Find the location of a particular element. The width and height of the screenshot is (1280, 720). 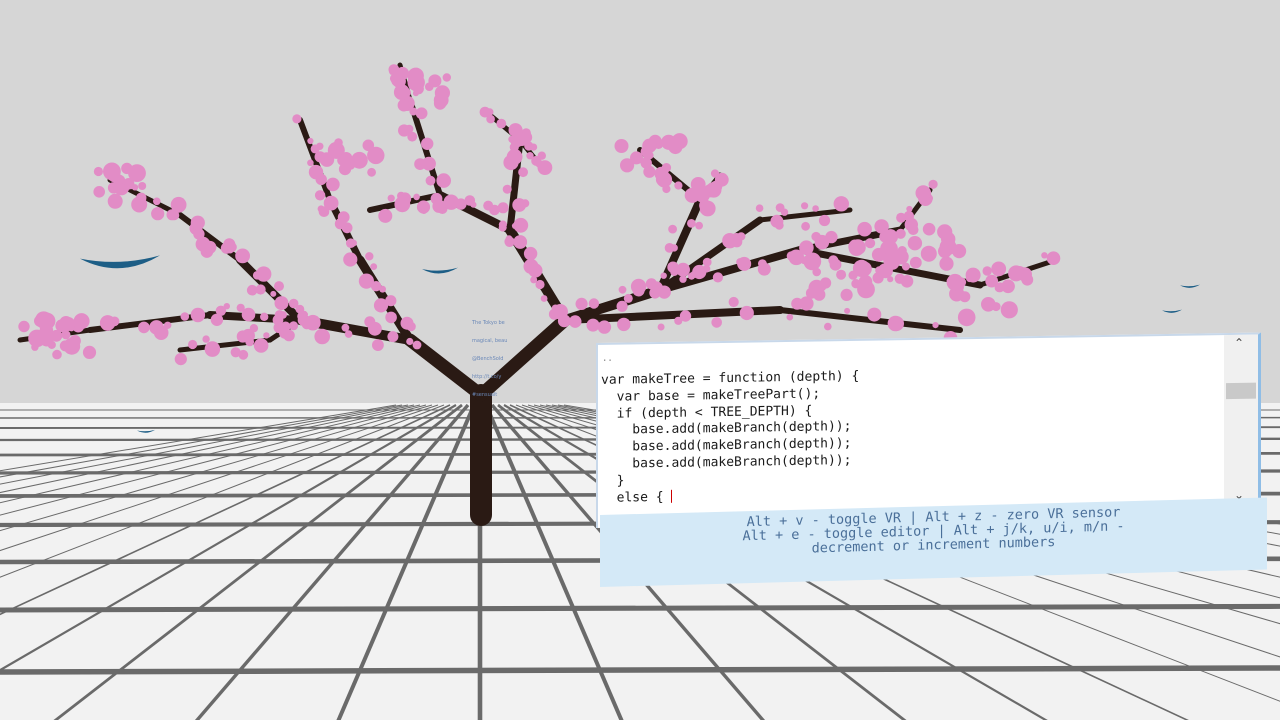

scrollbar-thumb is located at coordinates (1241, 391).